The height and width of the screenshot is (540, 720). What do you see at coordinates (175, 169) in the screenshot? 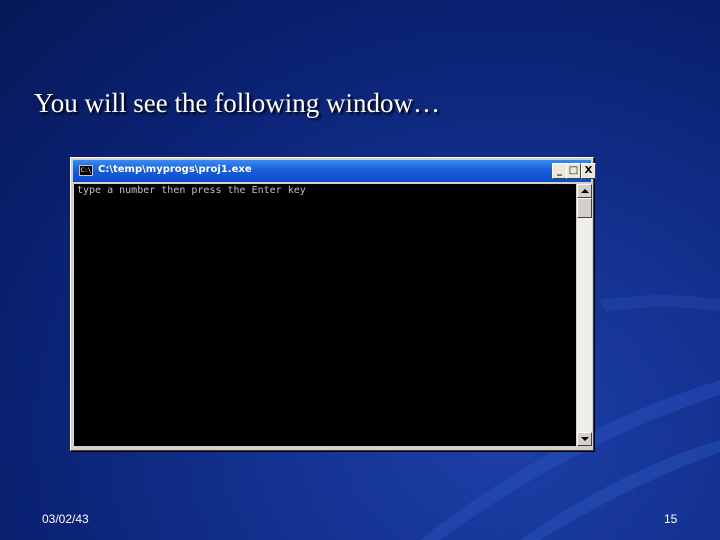
I see `window-title: C:\temp\myprogs\proj1.exe` at bounding box center [175, 169].